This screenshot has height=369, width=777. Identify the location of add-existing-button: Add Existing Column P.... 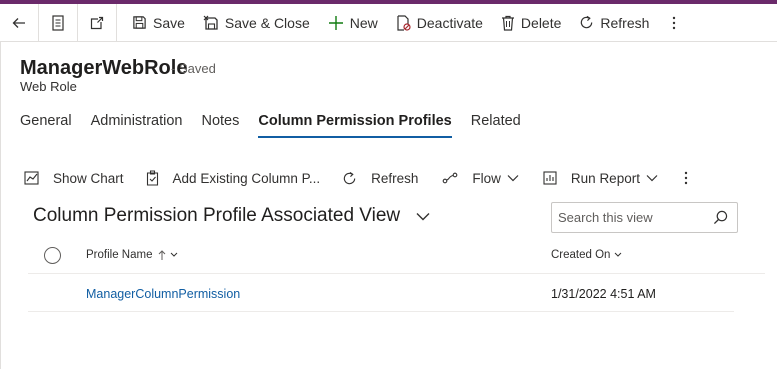
(233, 178).